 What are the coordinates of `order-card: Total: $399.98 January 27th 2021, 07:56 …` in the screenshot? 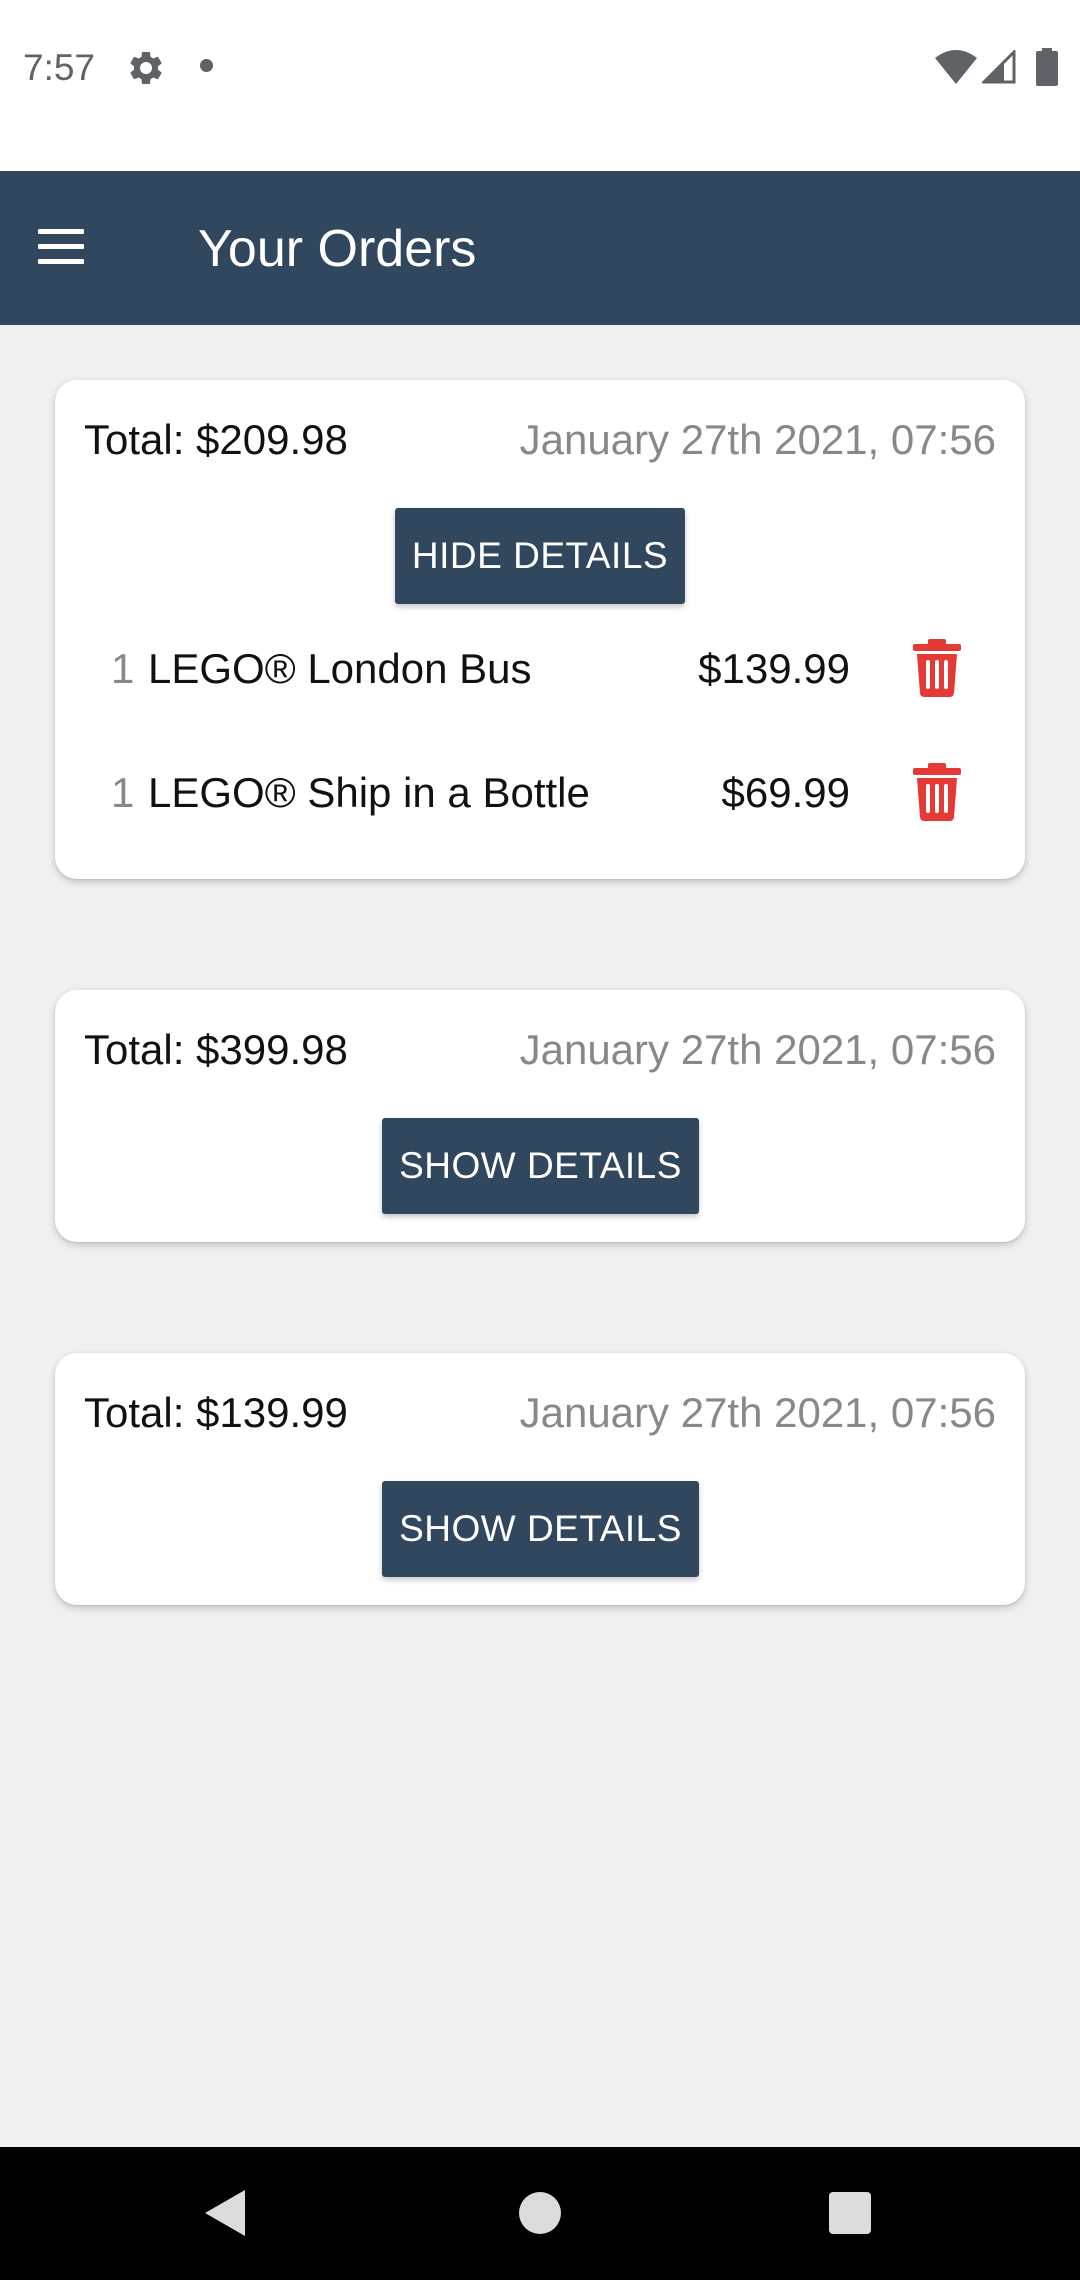 It's located at (540, 1116).